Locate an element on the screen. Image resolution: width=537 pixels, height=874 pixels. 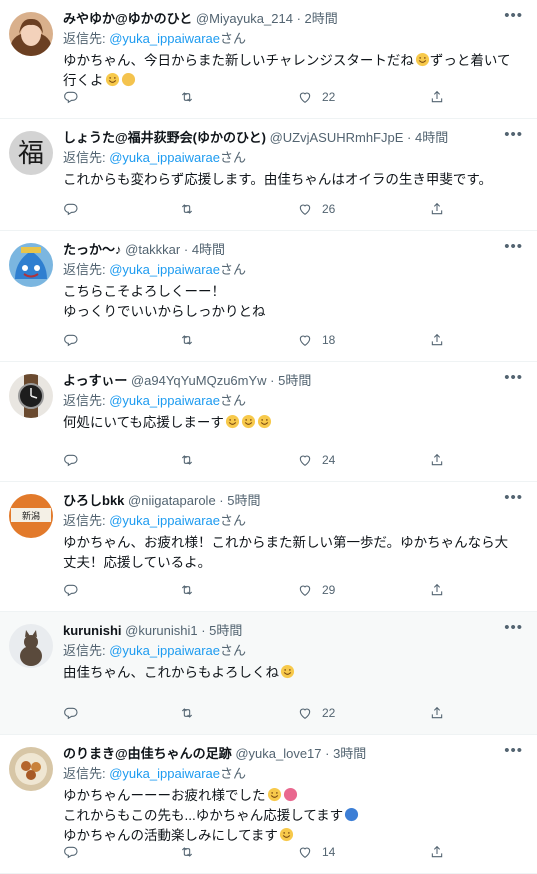
fuku-kanji-avatar: 福 is located at coordinates (31, 153).